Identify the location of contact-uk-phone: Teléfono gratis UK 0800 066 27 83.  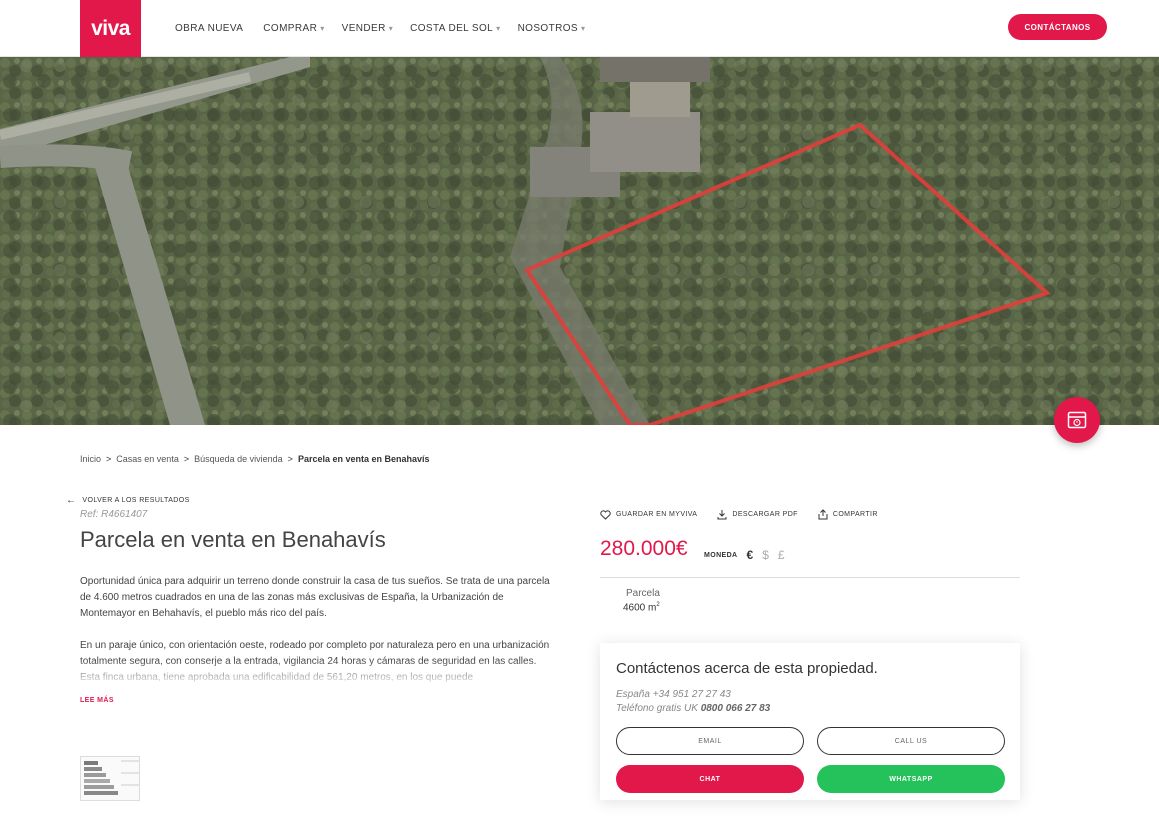
(693, 708).